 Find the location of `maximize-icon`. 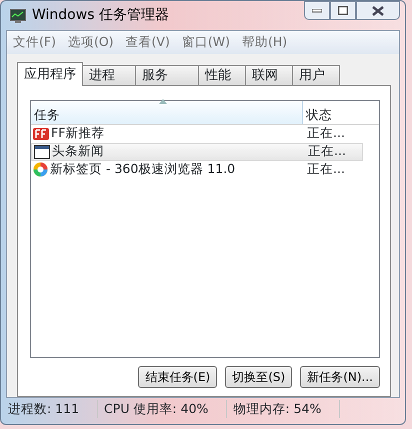

maximize-icon is located at coordinates (343, 10).